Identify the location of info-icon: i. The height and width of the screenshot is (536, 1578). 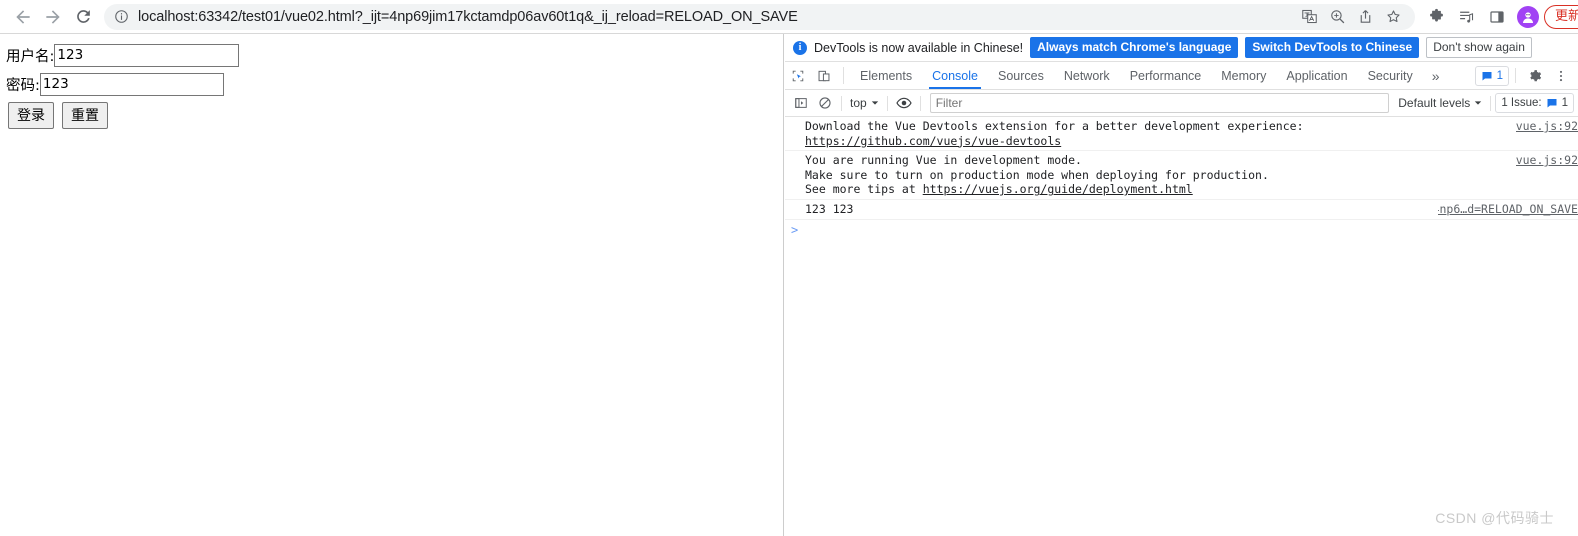
(800, 47).